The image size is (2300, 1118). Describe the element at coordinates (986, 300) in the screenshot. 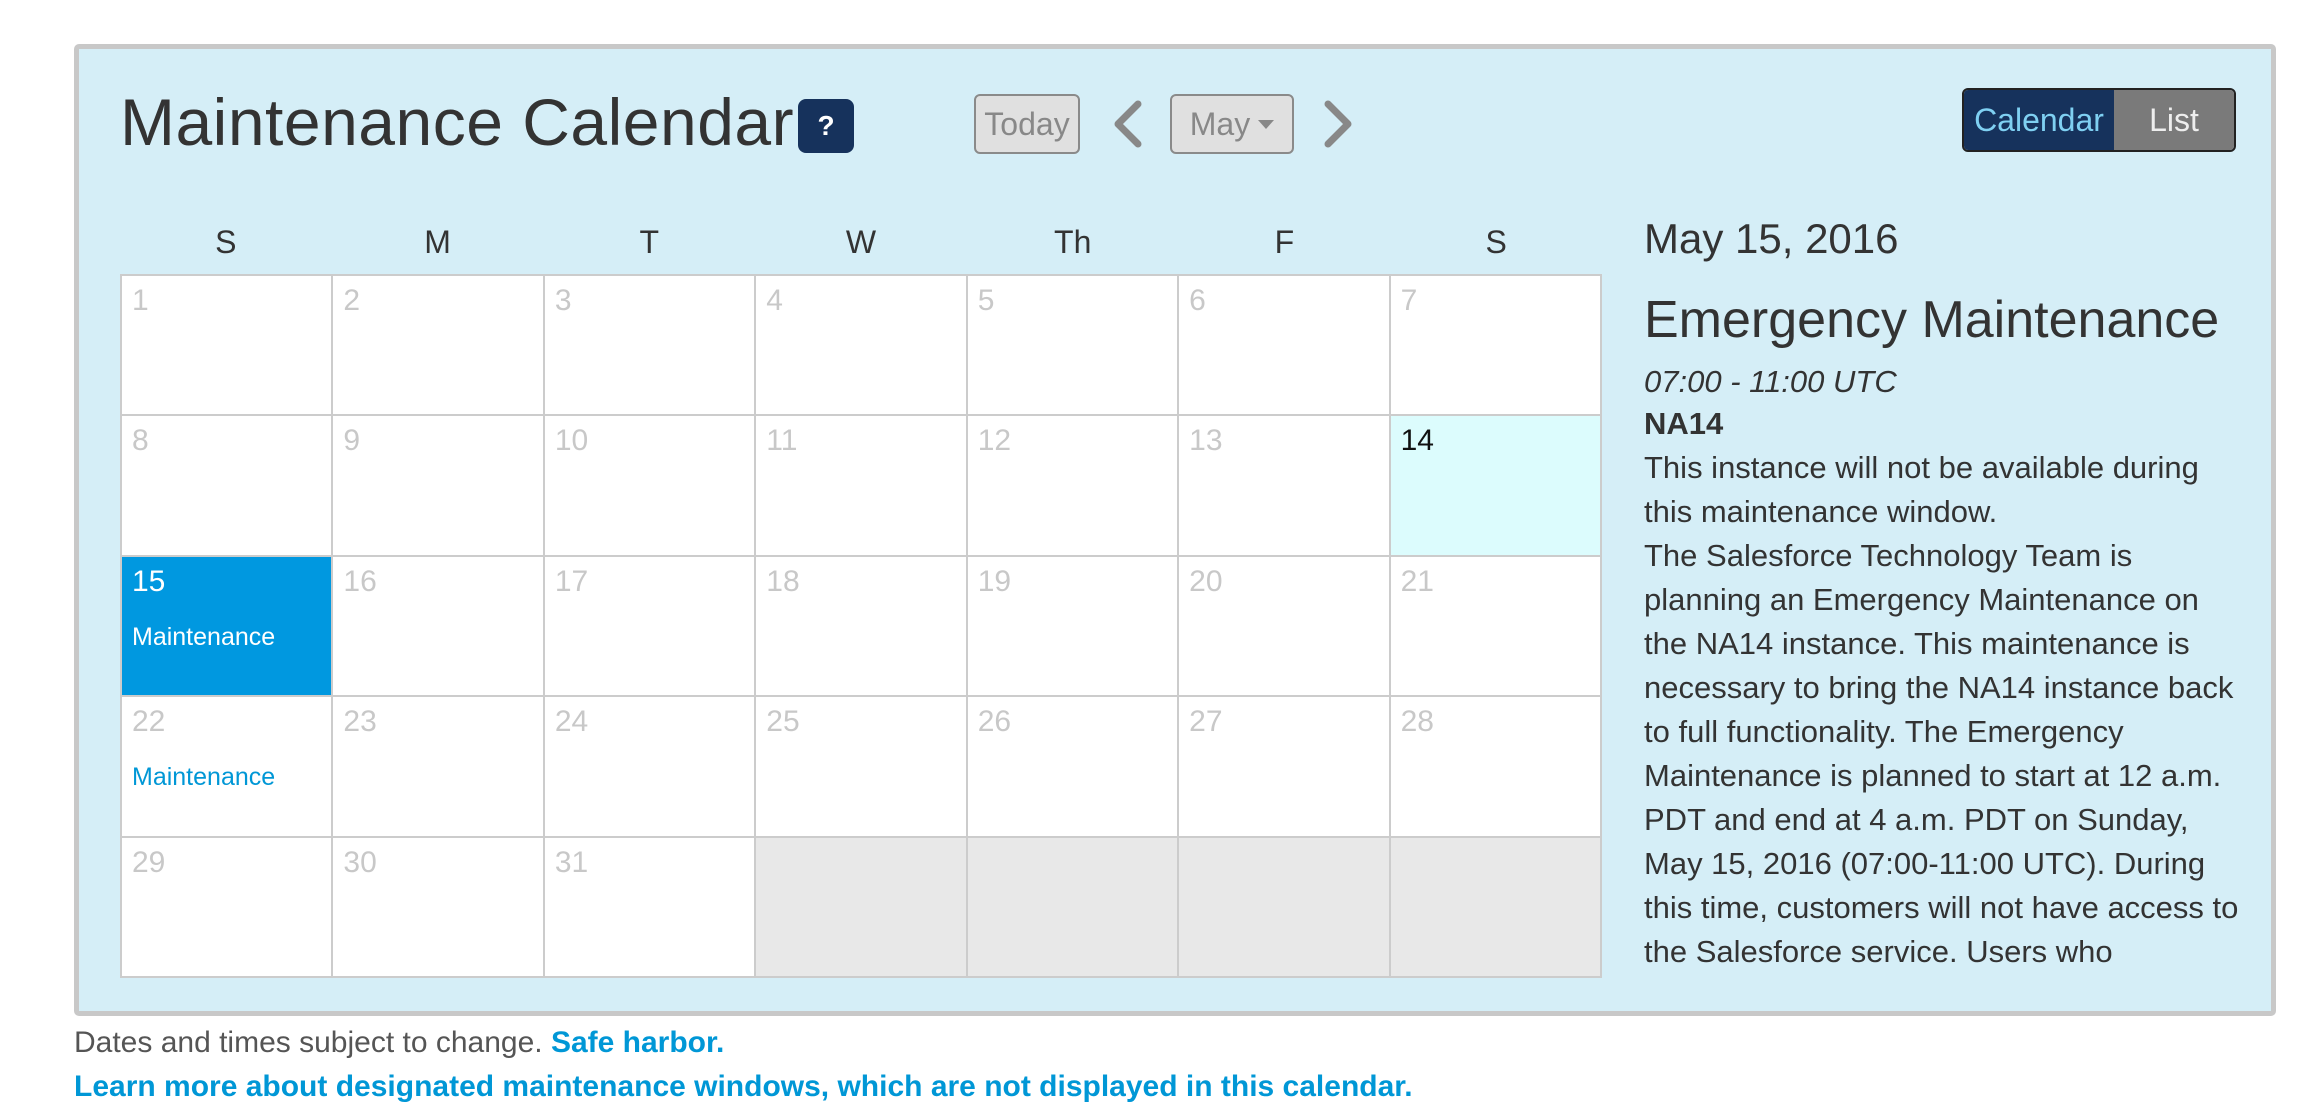

I see `day-number: 5` at that location.